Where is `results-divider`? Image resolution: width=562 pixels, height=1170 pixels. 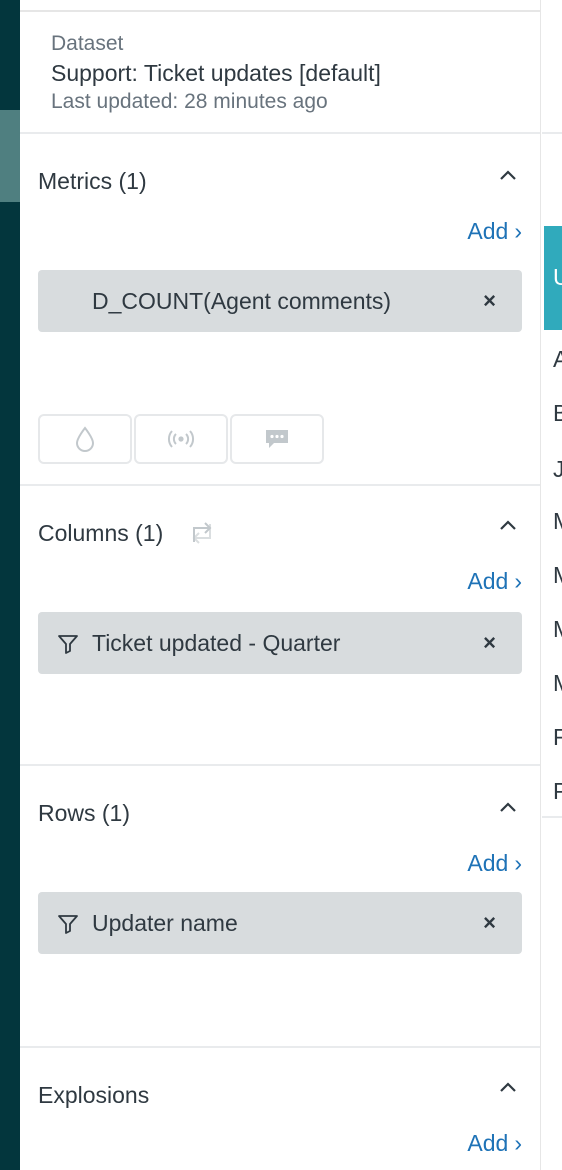
results-divider is located at coordinates (552, 133).